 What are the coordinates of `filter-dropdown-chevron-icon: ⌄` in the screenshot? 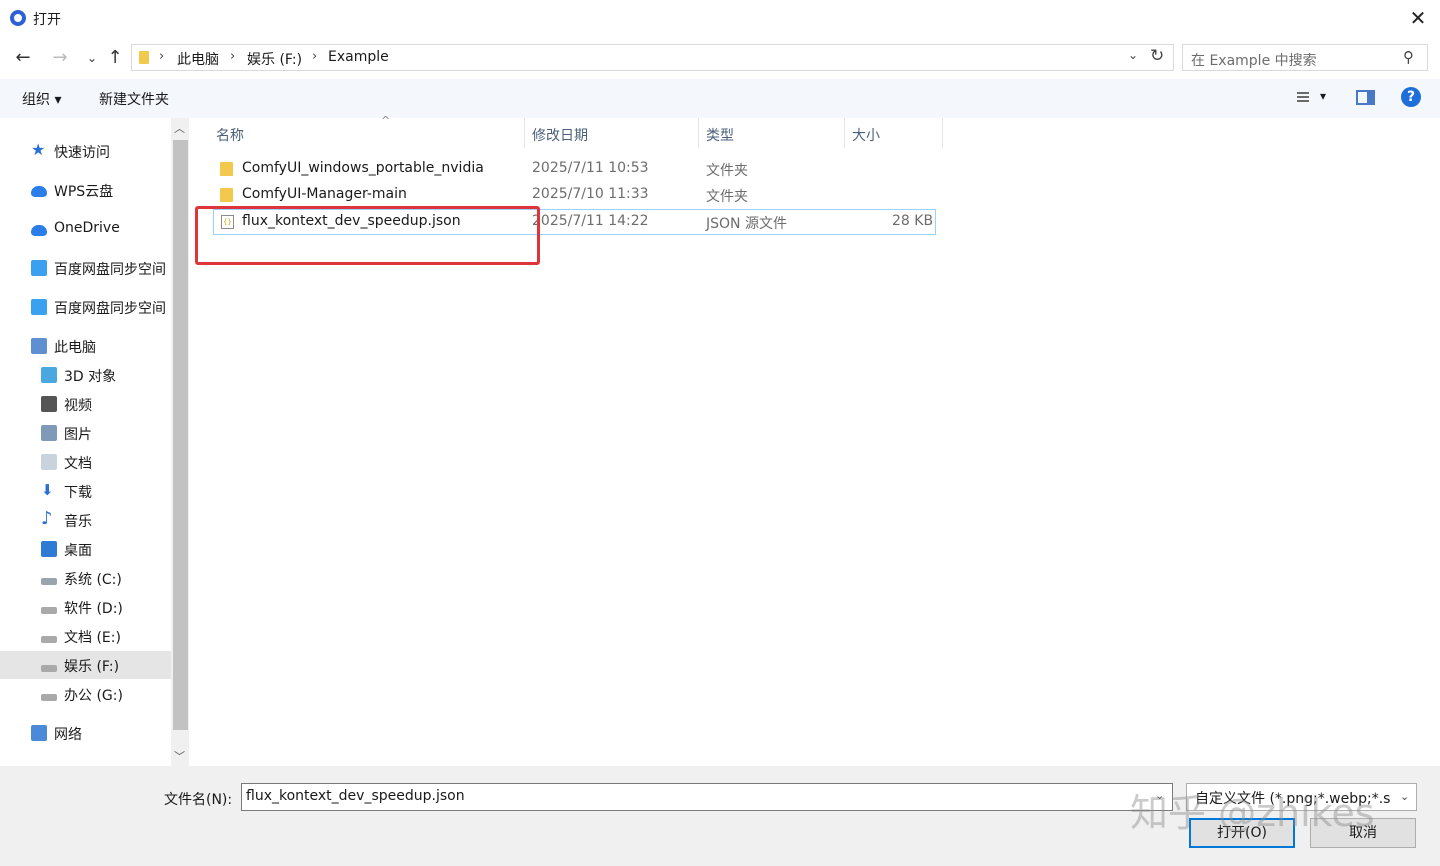 It's located at (1404, 796).